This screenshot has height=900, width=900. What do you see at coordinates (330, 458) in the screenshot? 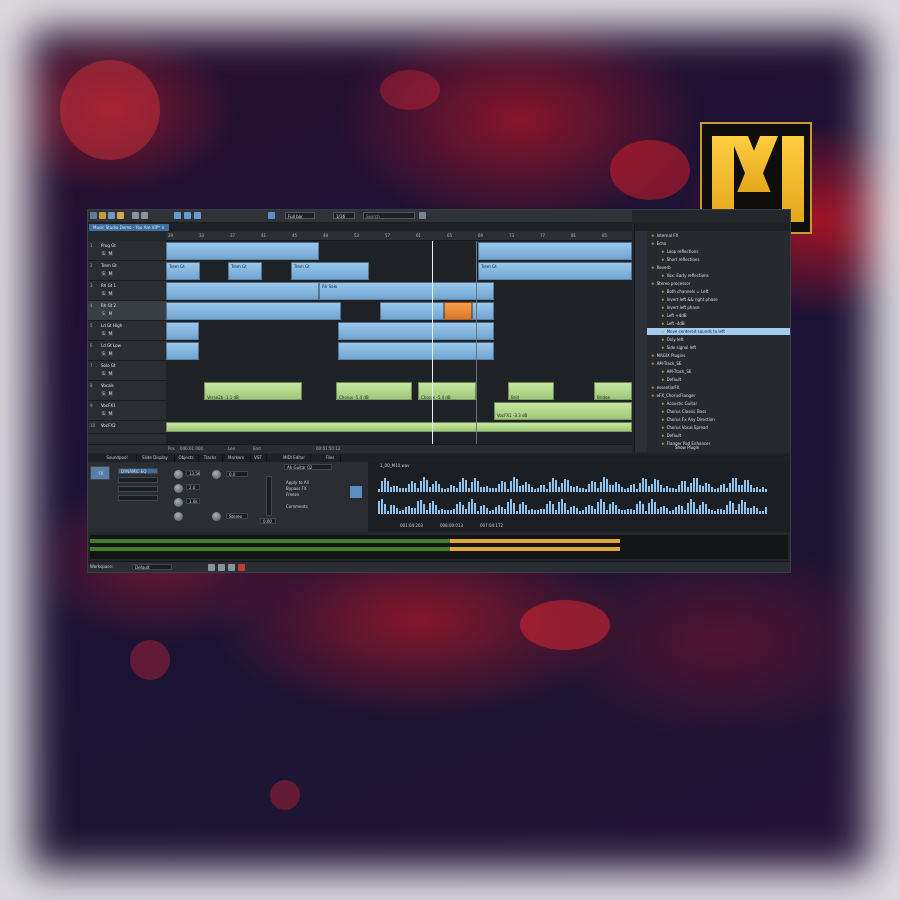
I see `tab-files: Files` at bounding box center [330, 458].